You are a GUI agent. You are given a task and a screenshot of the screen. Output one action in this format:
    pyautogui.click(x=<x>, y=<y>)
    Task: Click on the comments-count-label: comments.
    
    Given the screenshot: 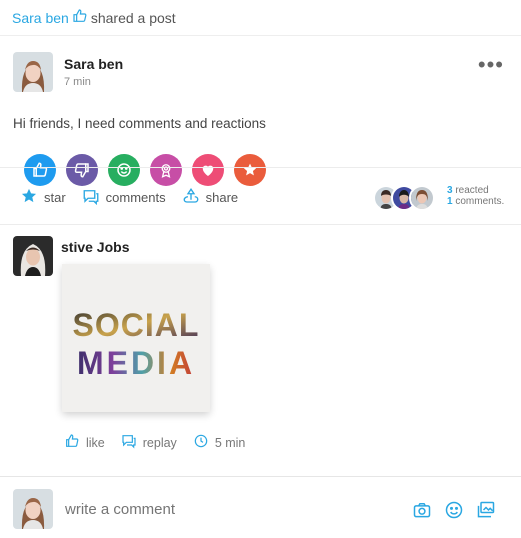 What is the action you would take?
    pyautogui.click(x=480, y=201)
    